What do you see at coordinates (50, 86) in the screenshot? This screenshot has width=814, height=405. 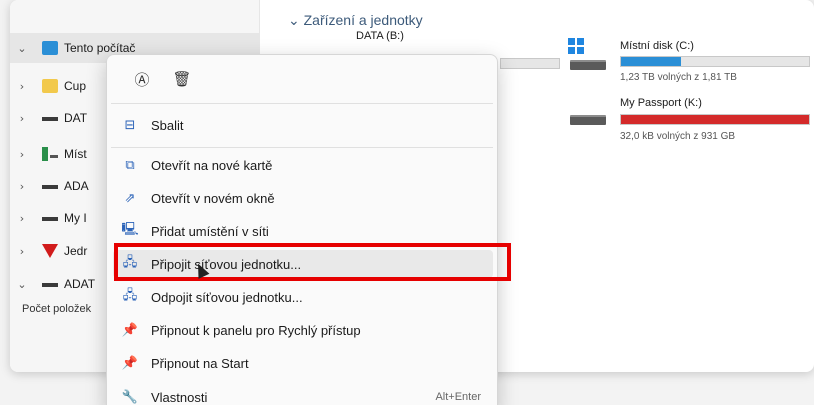 I see `folder-icon` at bounding box center [50, 86].